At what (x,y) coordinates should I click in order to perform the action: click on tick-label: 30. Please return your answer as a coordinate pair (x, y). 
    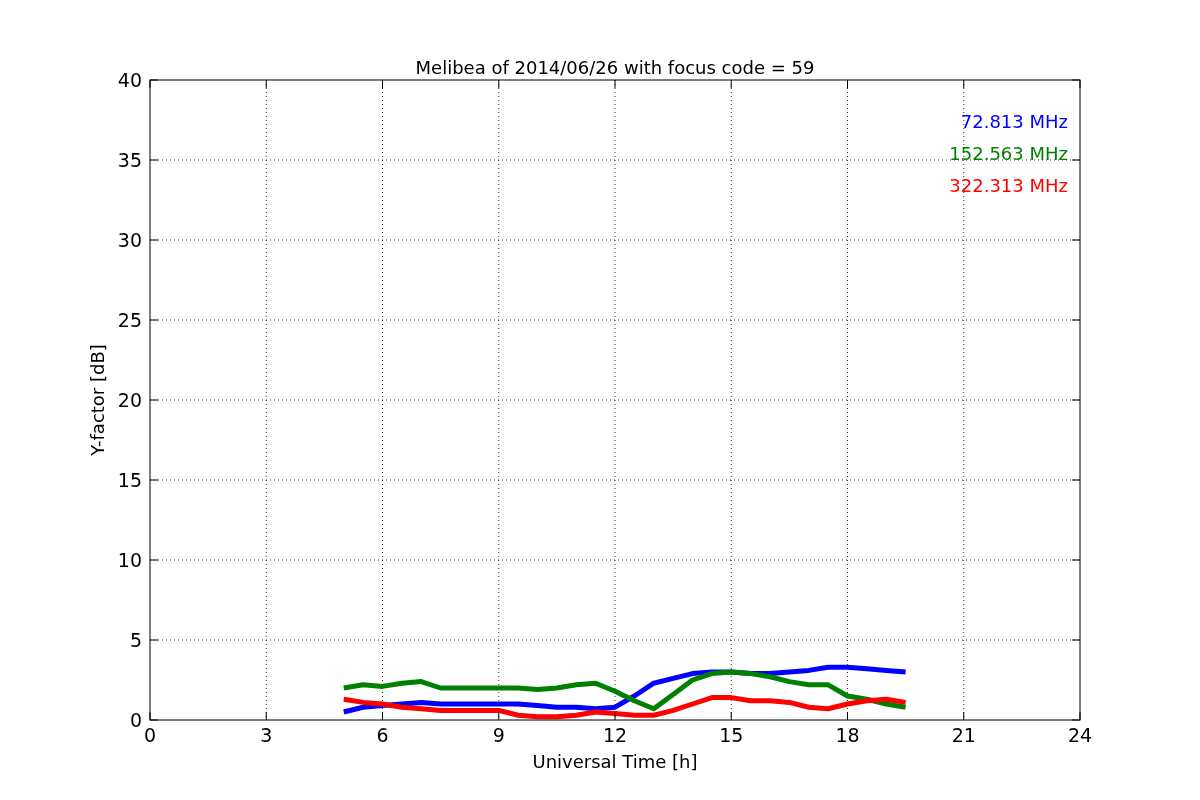
    Looking at the image, I should click on (129, 240).